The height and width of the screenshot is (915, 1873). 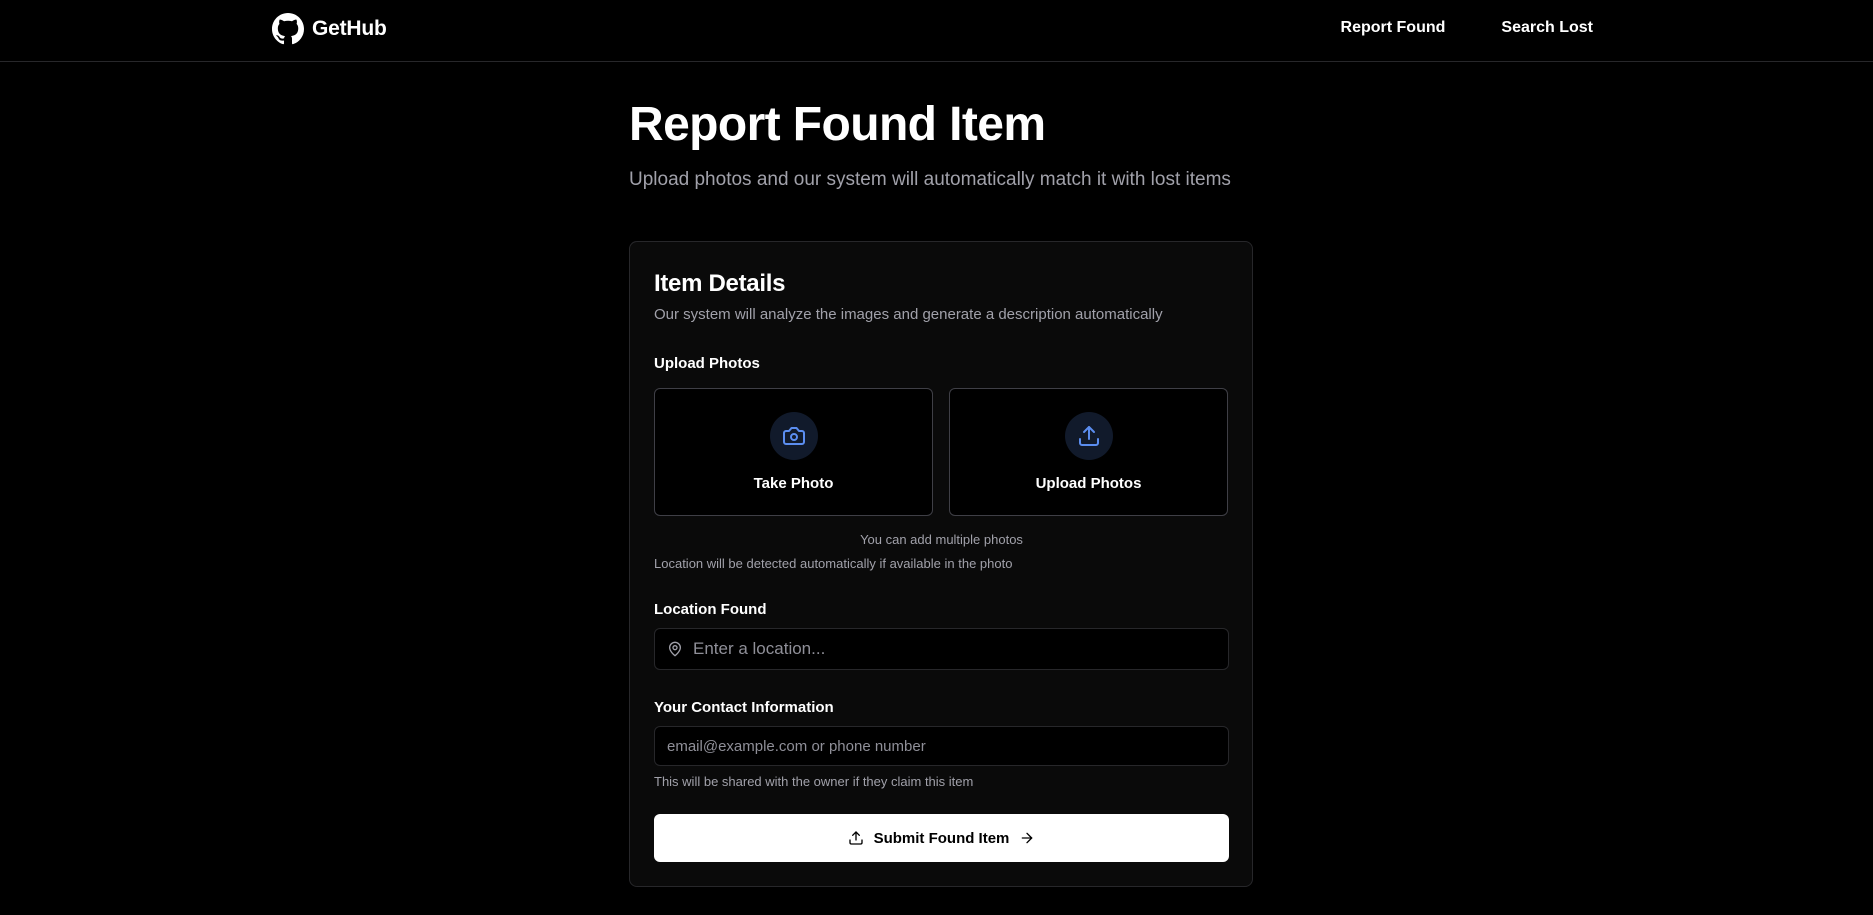 What do you see at coordinates (1547, 28) in the screenshot?
I see `nav-link-search-lost: Search Lost` at bounding box center [1547, 28].